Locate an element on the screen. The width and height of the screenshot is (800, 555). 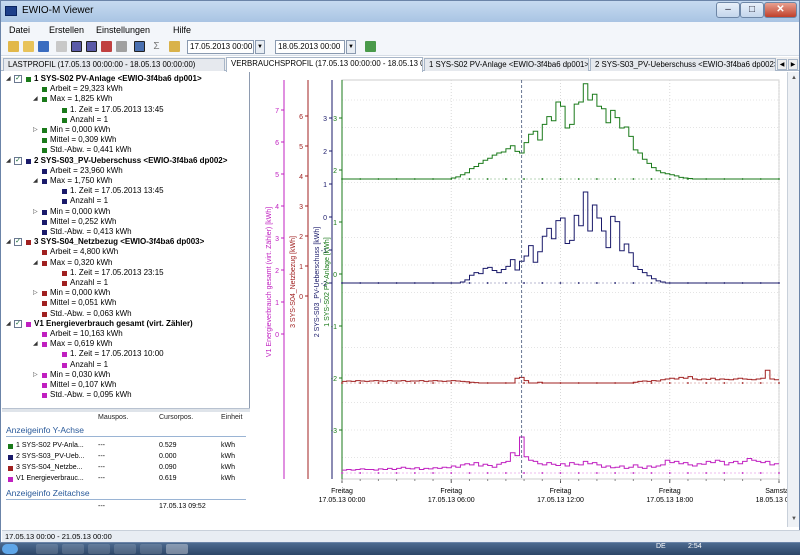
taskbar-browser-icon is located at coordinates (125, 549).